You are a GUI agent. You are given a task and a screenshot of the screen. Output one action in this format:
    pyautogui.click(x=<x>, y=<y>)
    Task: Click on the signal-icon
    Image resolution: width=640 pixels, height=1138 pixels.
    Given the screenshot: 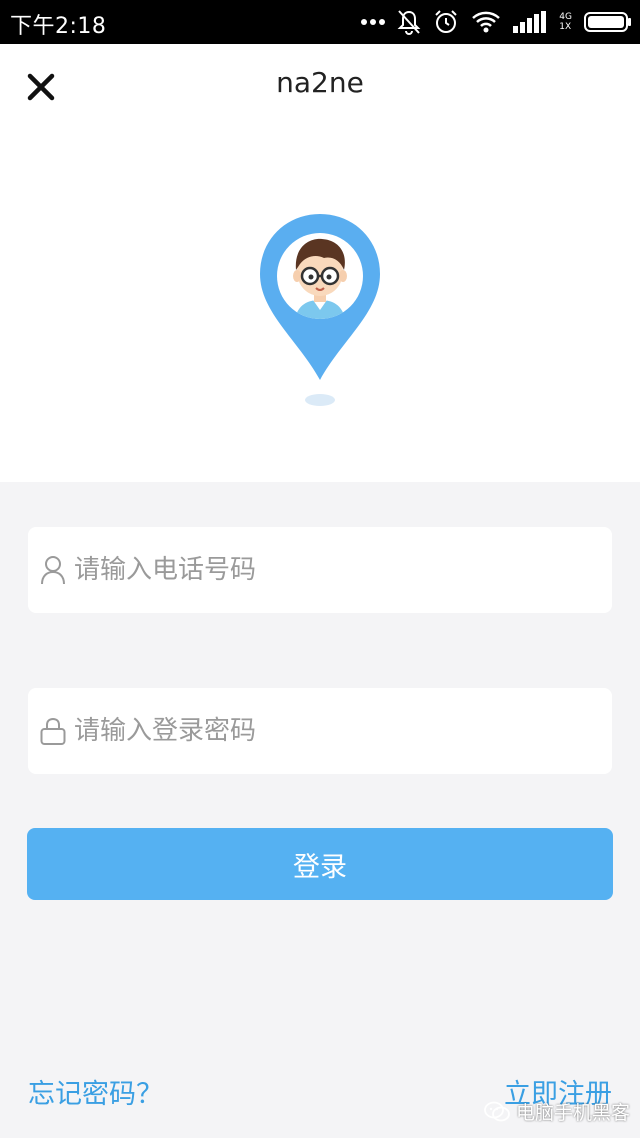 What is the action you would take?
    pyautogui.click(x=530, y=22)
    